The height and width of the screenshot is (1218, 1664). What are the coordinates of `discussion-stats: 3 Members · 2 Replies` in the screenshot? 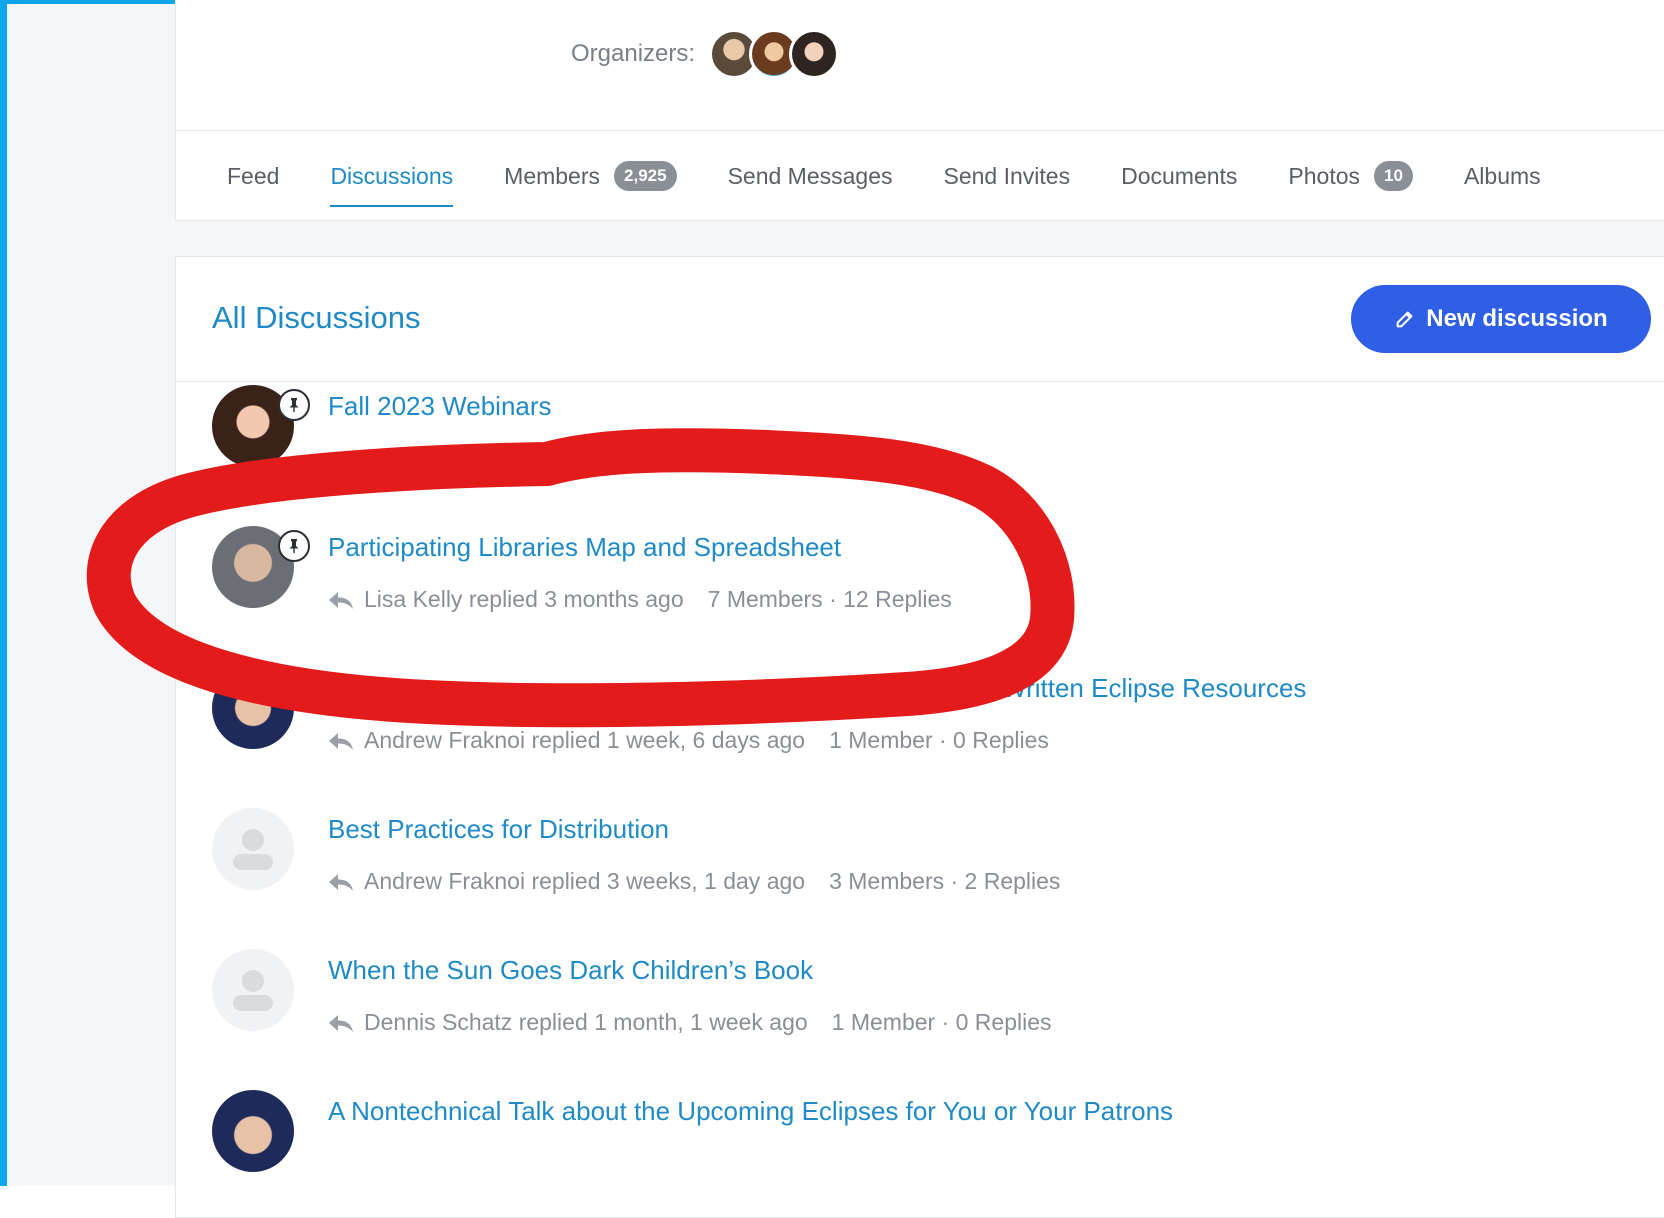 It's located at (945, 881).